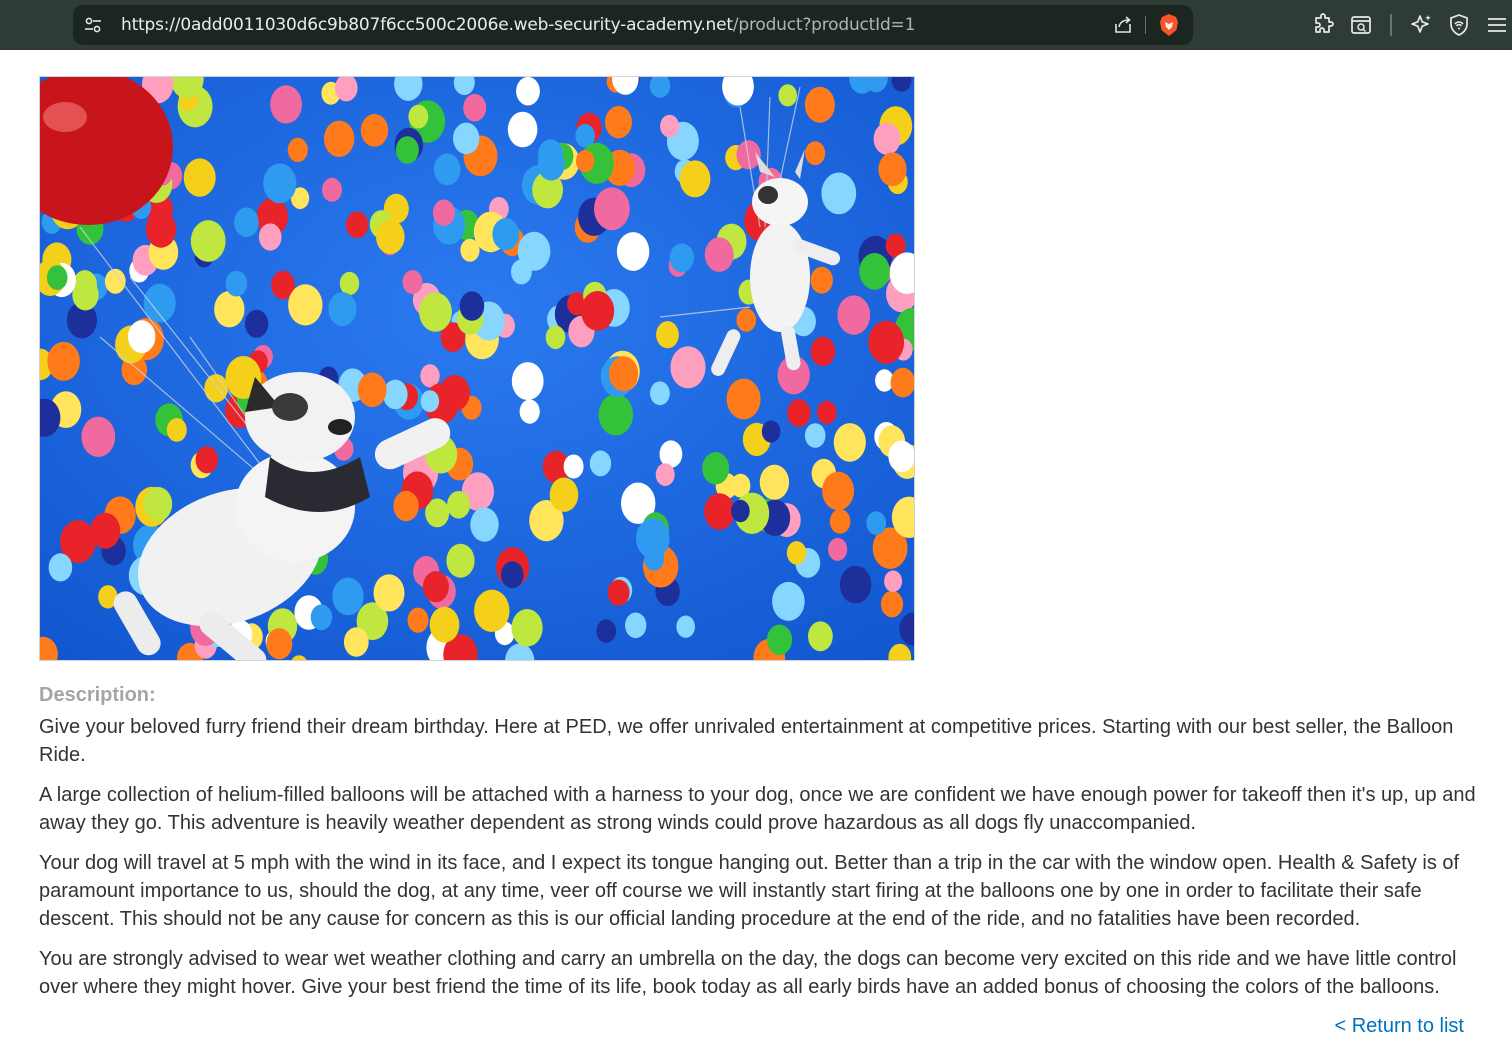 Image resolution: width=1512 pixels, height=1056 pixels. Describe the element at coordinates (1421, 25) in the screenshot. I see `leo-ai-icon` at that location.